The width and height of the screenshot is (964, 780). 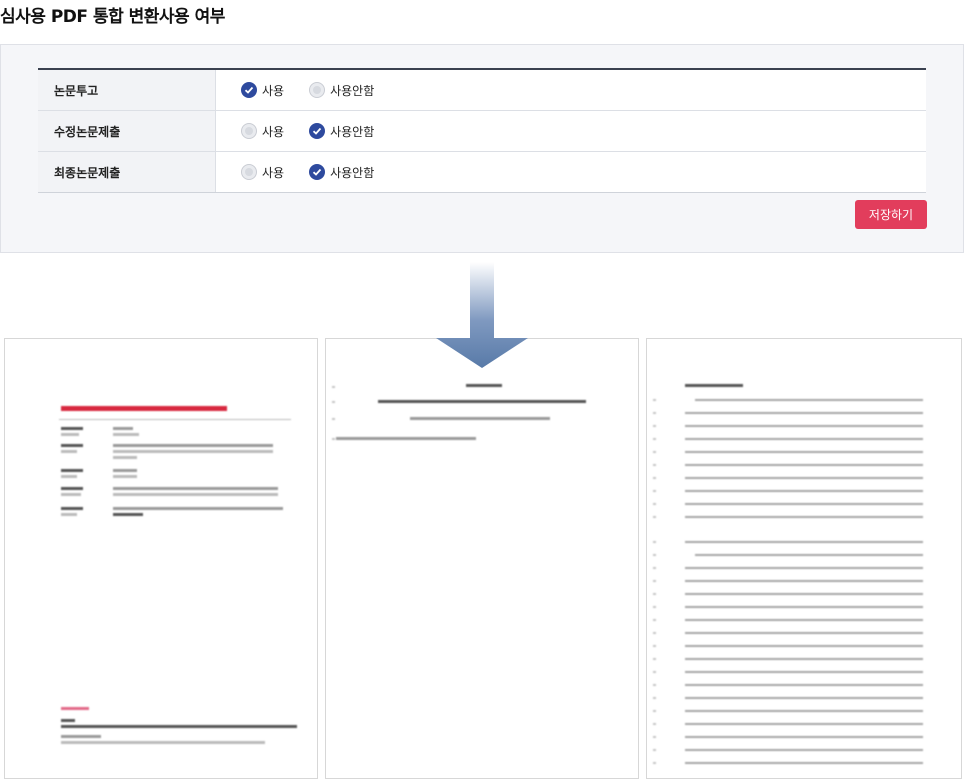 I want to click on arrow-down-icon, so click(x=482, y=315).